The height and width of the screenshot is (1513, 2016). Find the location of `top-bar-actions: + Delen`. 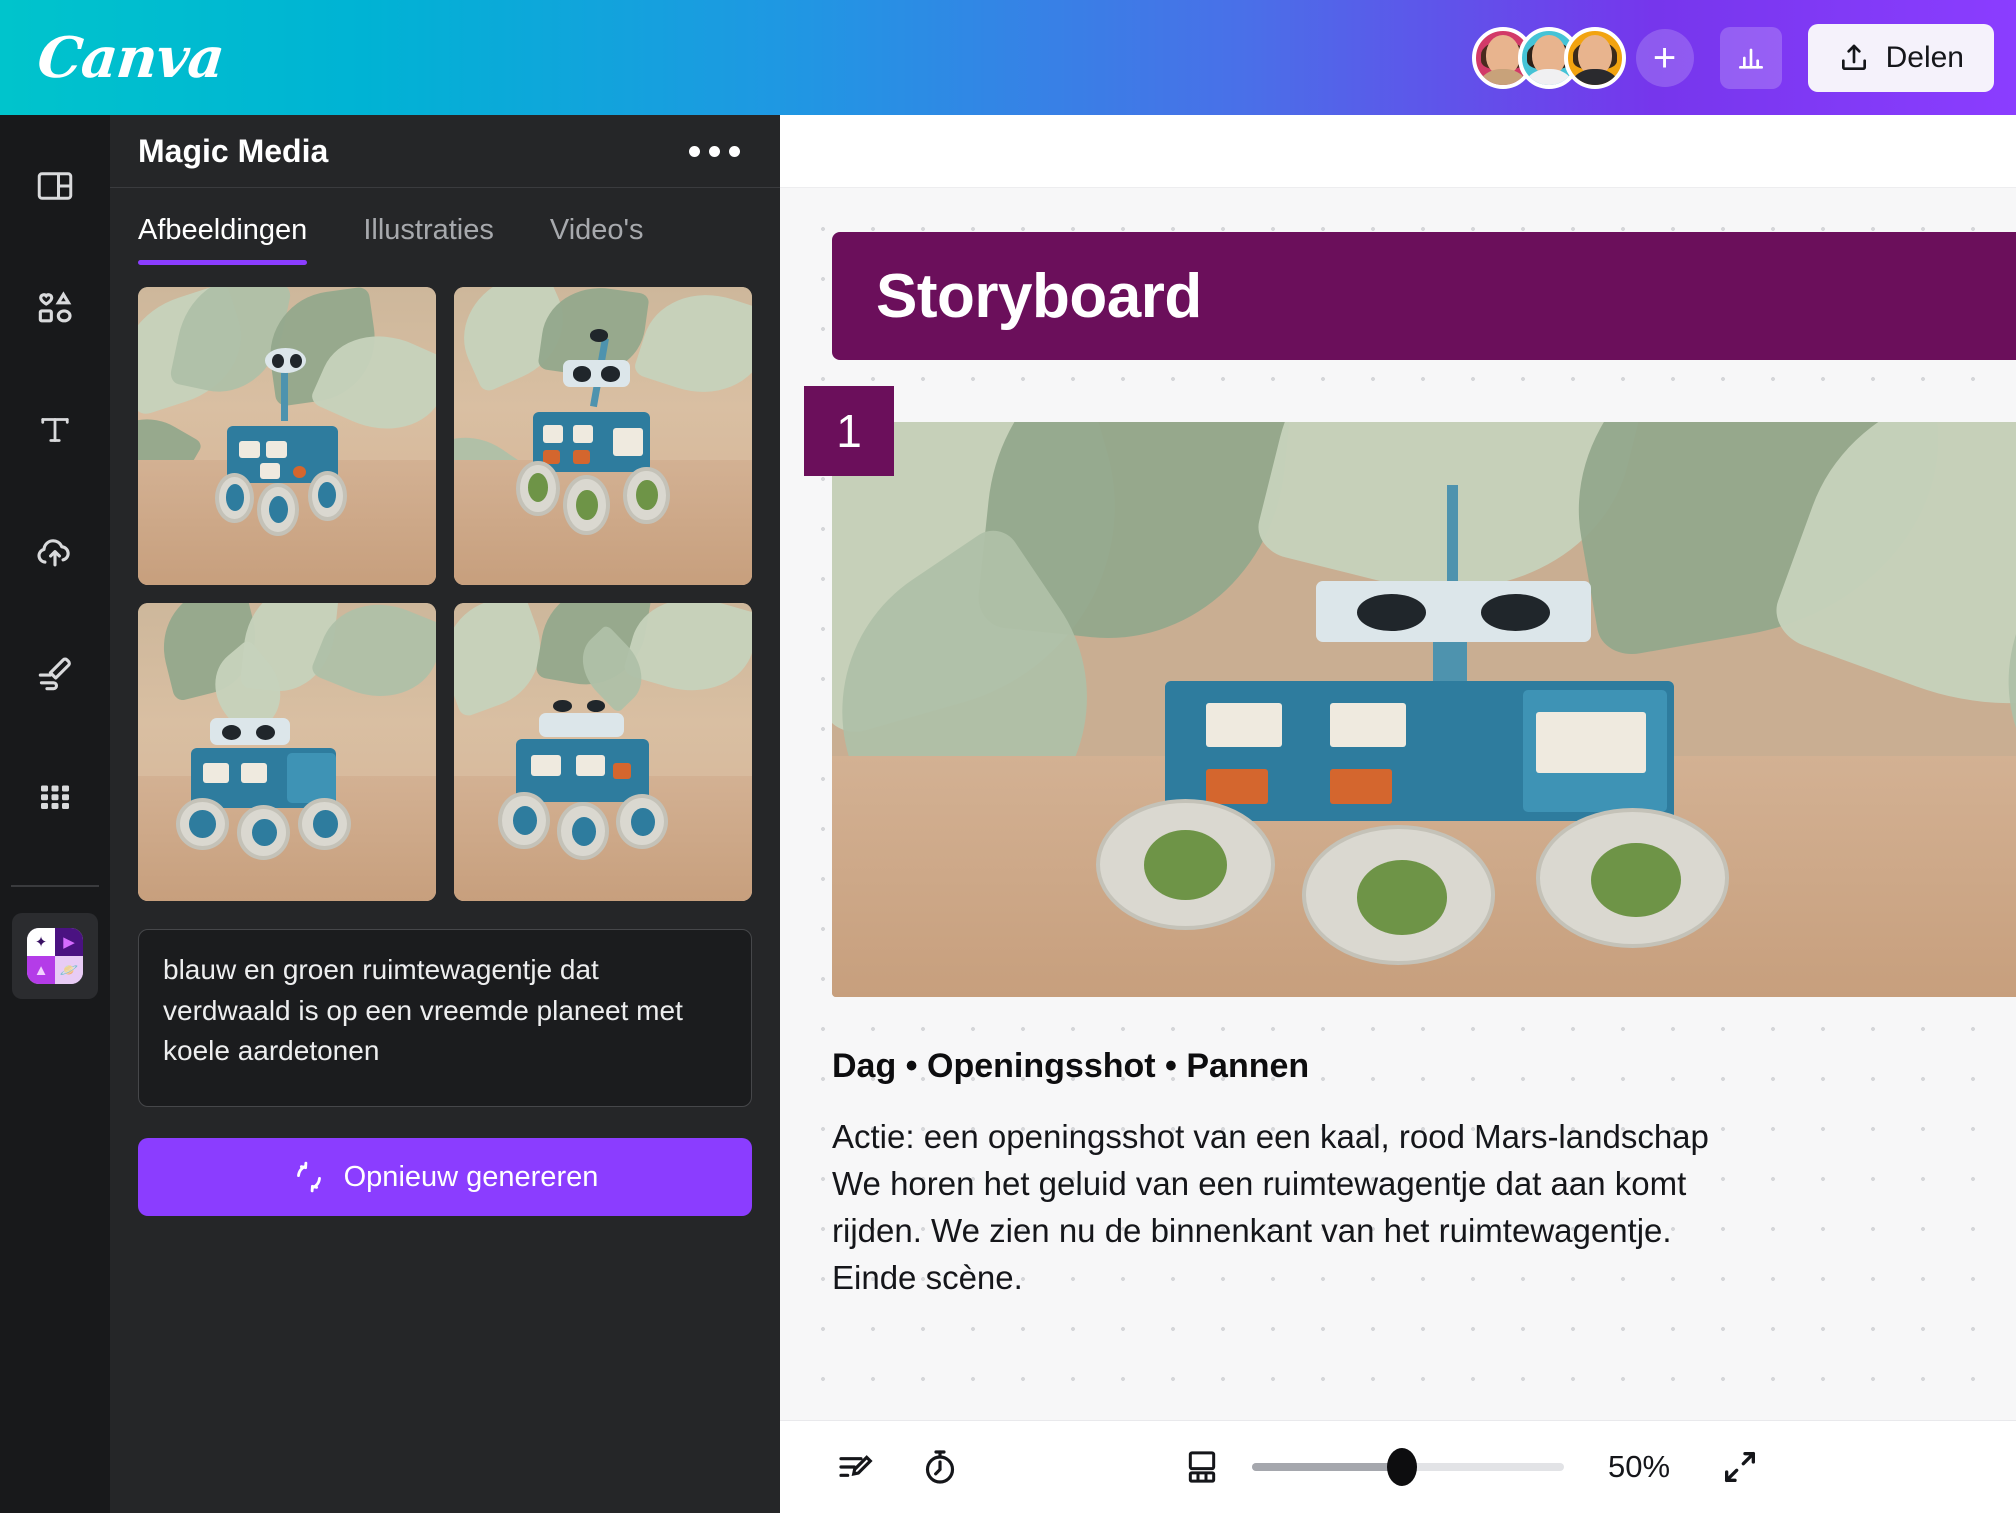

top-bar-actions: + Delen is located at coordinates (1732, 57).